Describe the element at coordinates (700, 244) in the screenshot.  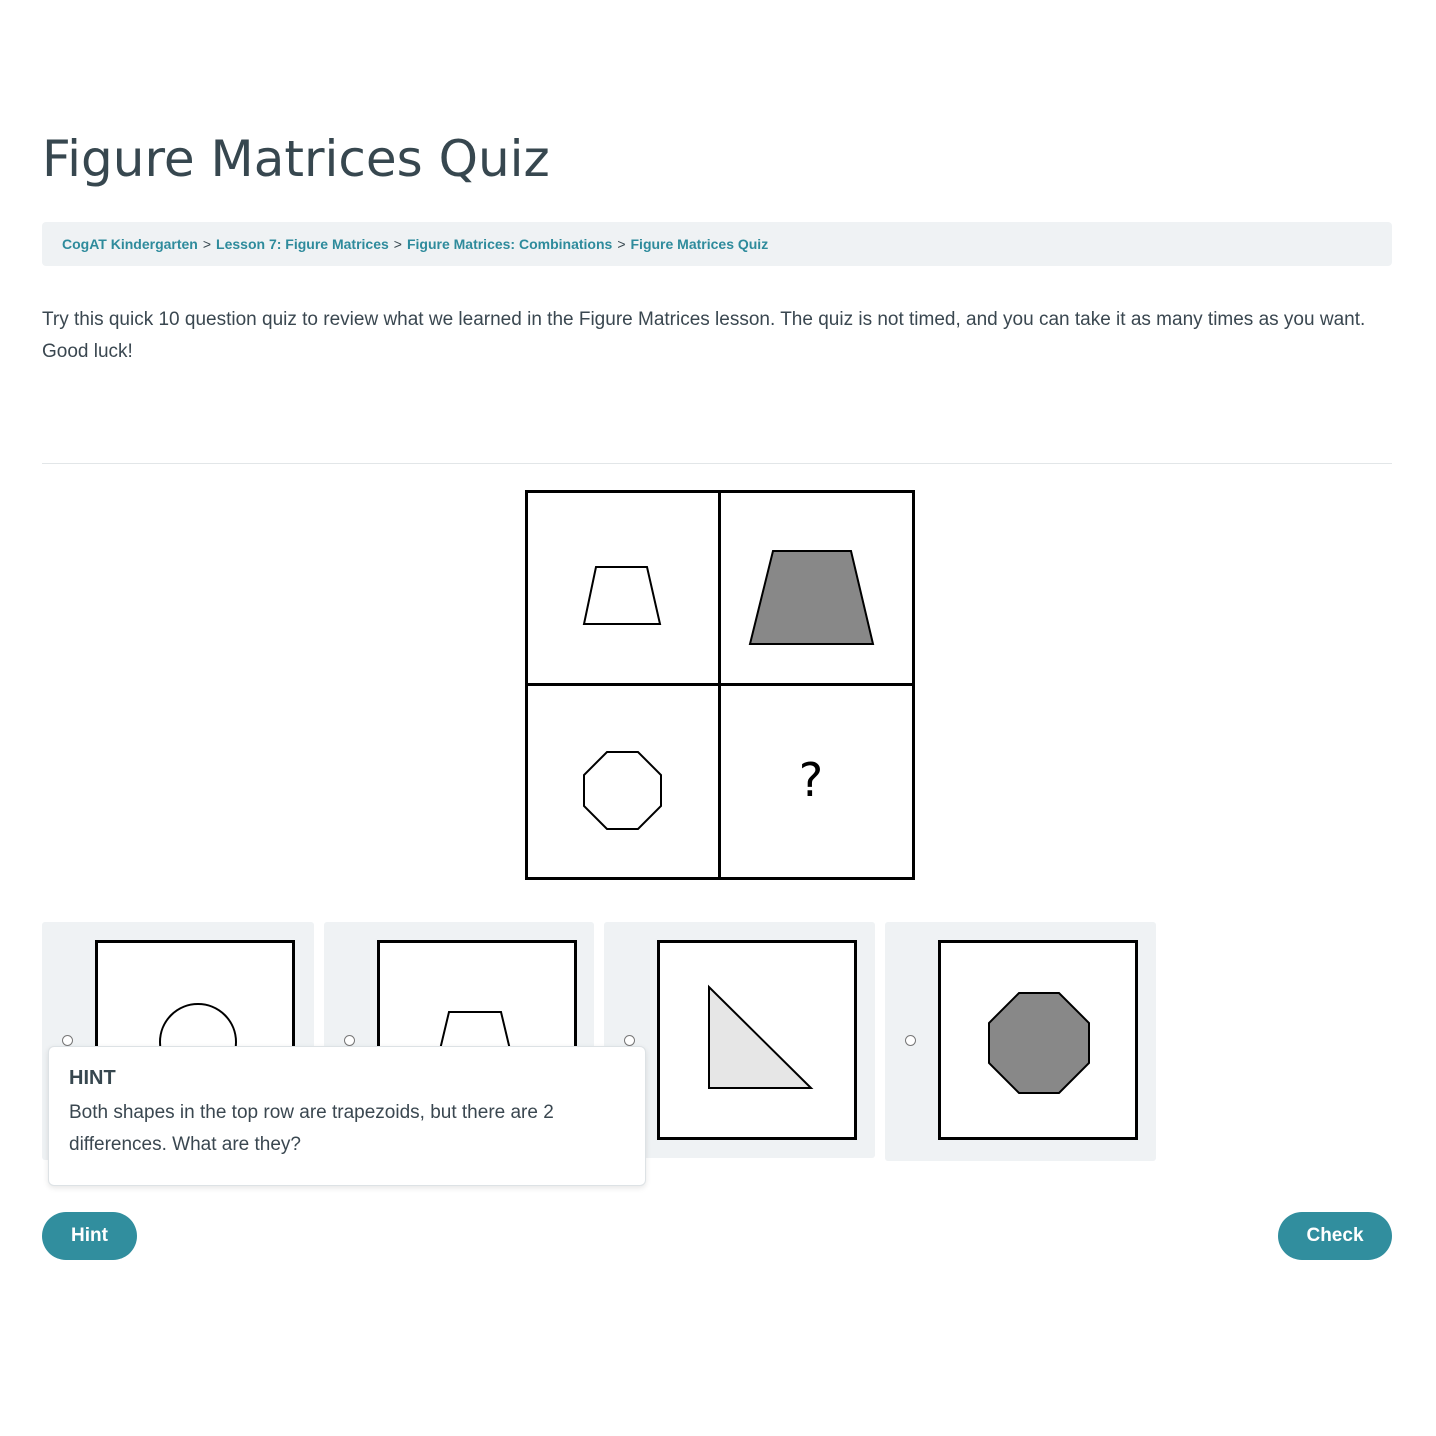
I see `breadcrumb-link-current: Figure Matrices Quiz` at that location.